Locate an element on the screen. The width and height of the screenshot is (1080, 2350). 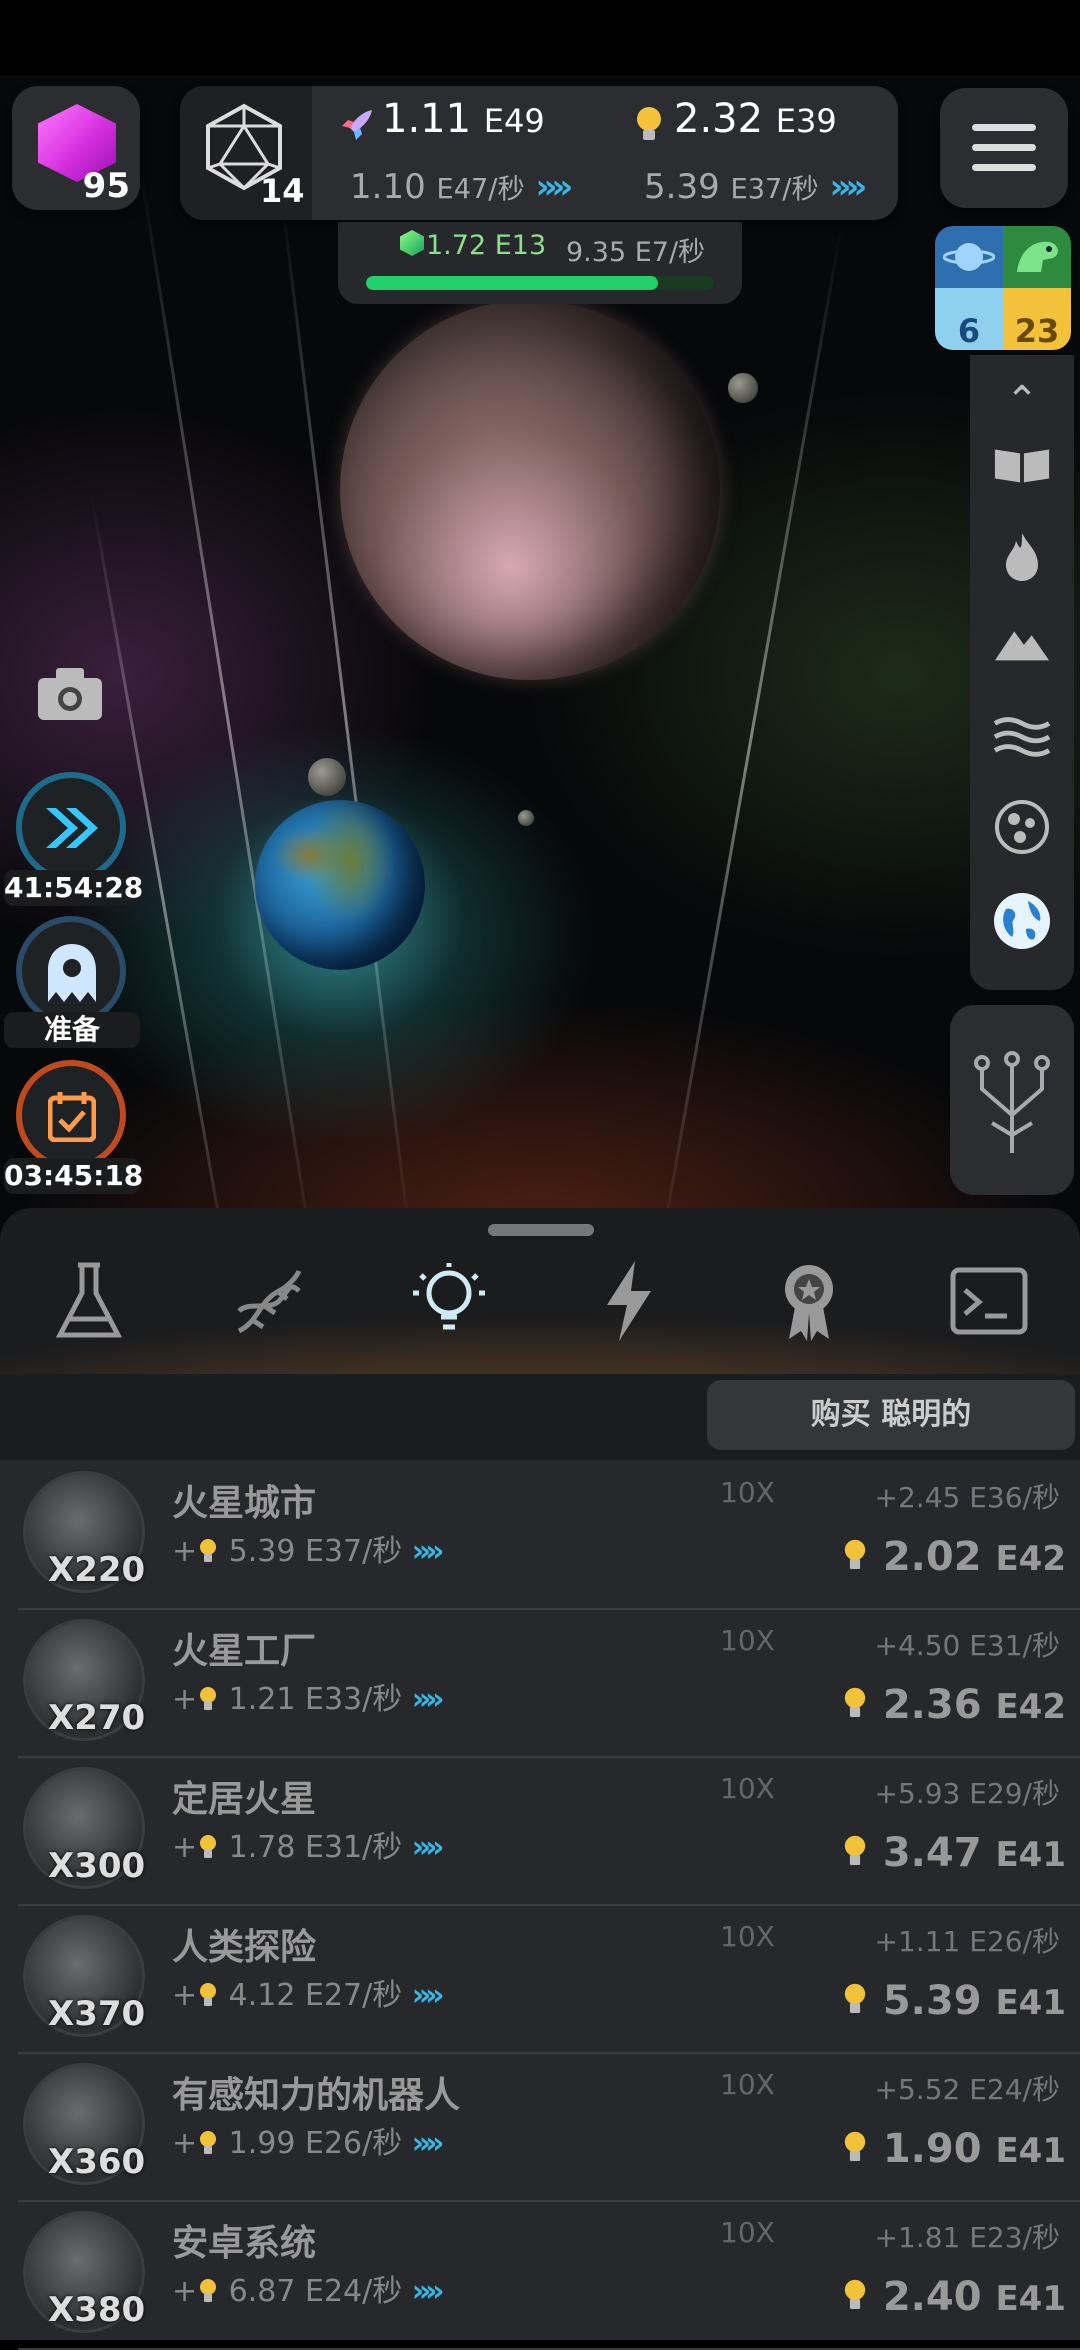
dinosaur-icon is located at coordinates (1037, 256).